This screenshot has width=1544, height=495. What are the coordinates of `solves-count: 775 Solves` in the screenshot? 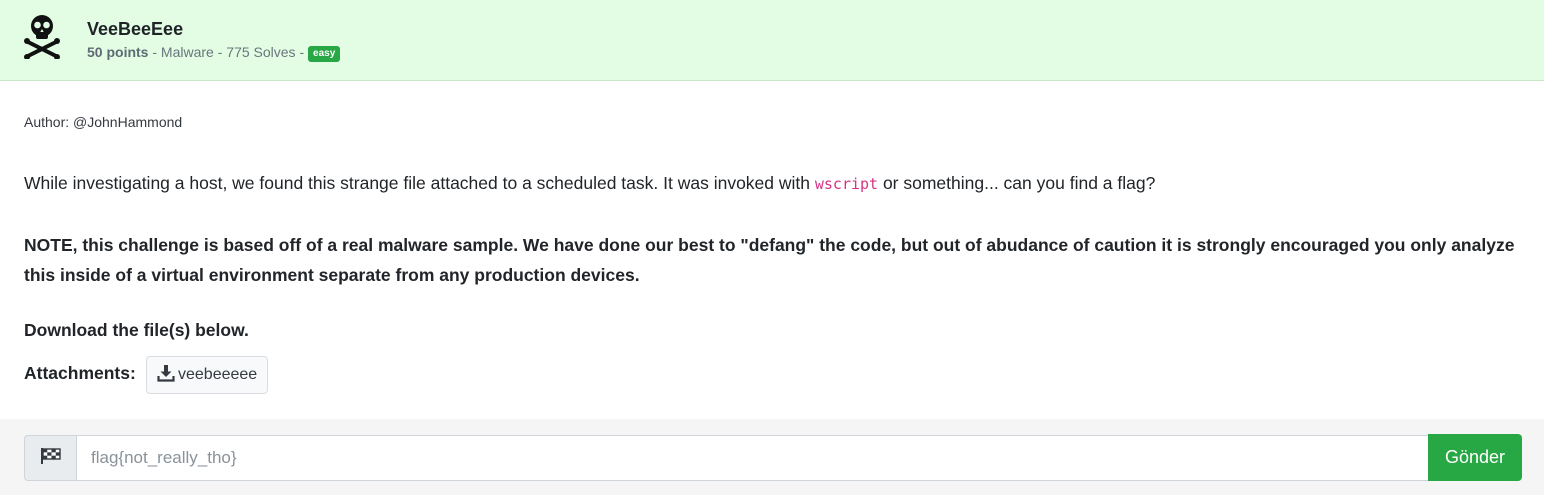 It's located at (261, 52).